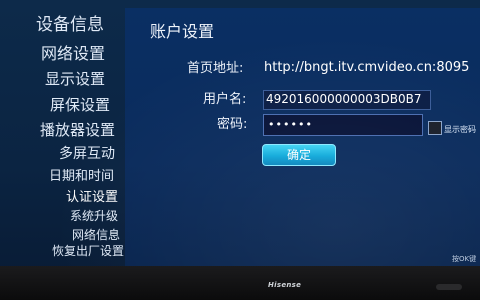 The image size is (480, 300). Describe the element at coordinates (460, 129) in the screenshot. I see `show-password-label: 显示密码` at that location.